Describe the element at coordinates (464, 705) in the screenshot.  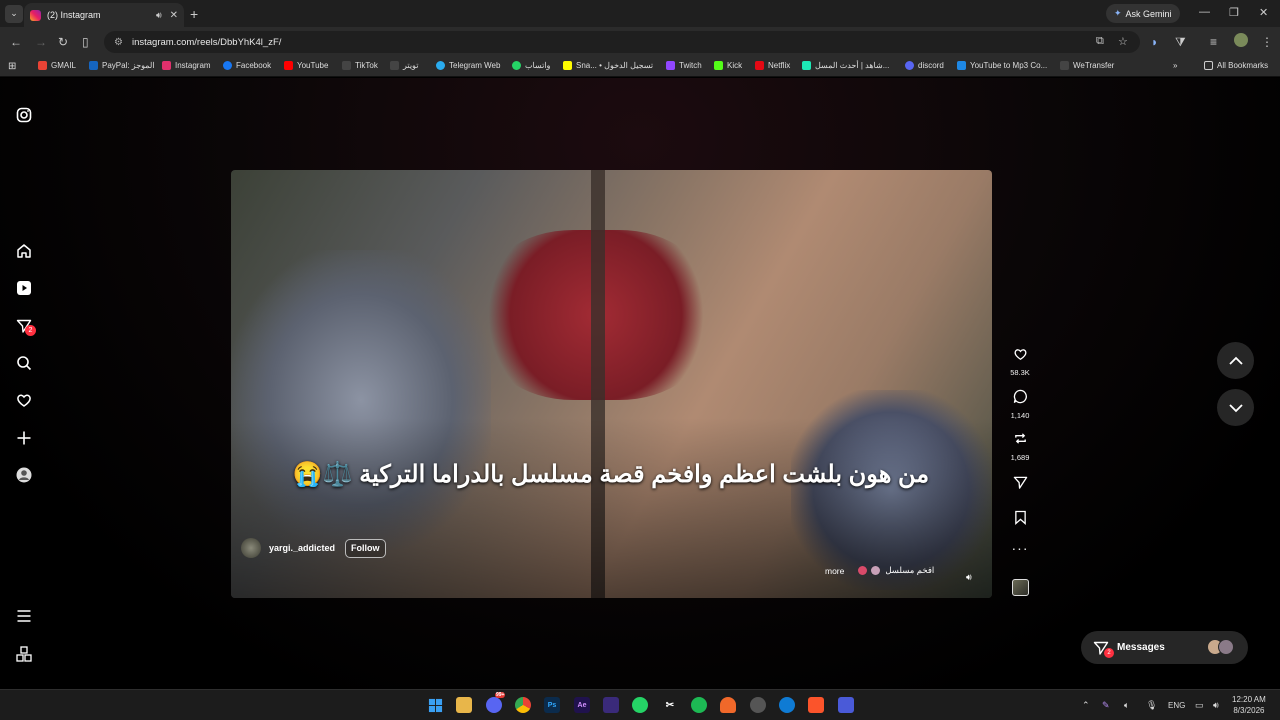
I see `file-explorer-icon` at that location.